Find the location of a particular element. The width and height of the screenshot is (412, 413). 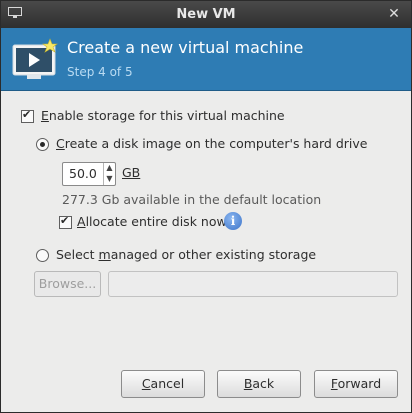

step-indicator: Step 4 of 5 is located at coordinates (100, 72).